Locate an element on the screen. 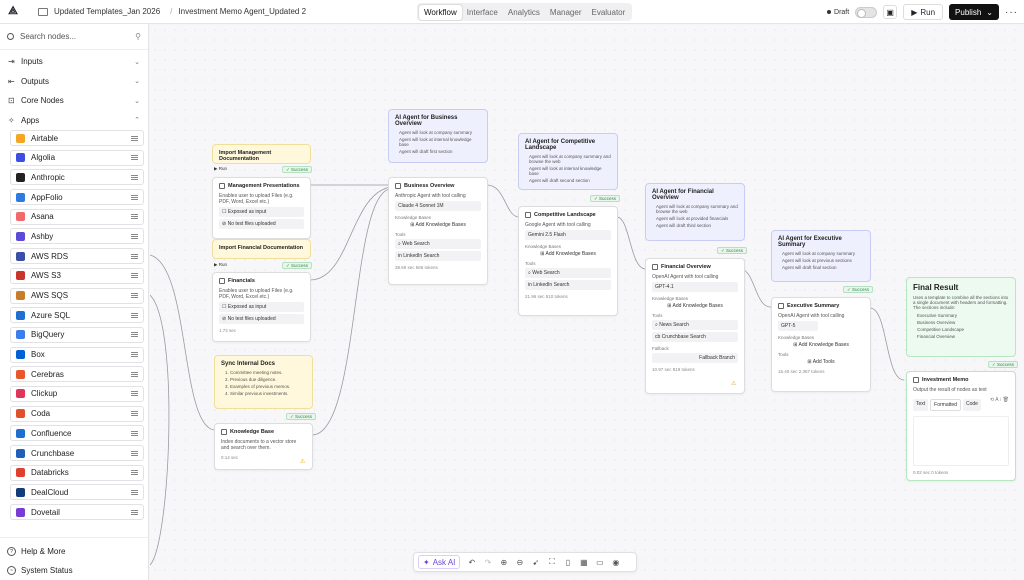 This screenshot has width=1024, height=580. app-item-dealcloud: DealCloud is located at coordinates (77, 492).